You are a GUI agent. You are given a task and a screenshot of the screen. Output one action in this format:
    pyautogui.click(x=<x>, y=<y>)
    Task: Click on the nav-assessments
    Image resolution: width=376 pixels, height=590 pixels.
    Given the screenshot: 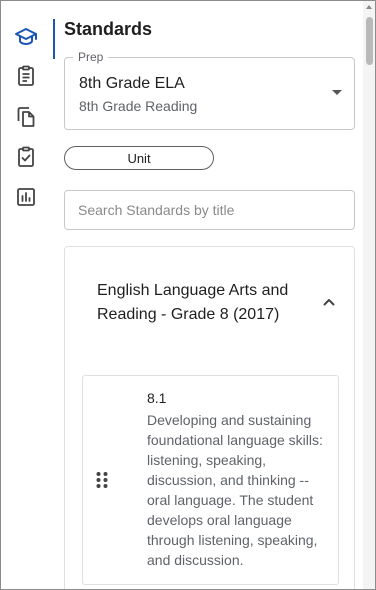 What is the action you would take?
    pyautogui.click(x=26, y=159)
    